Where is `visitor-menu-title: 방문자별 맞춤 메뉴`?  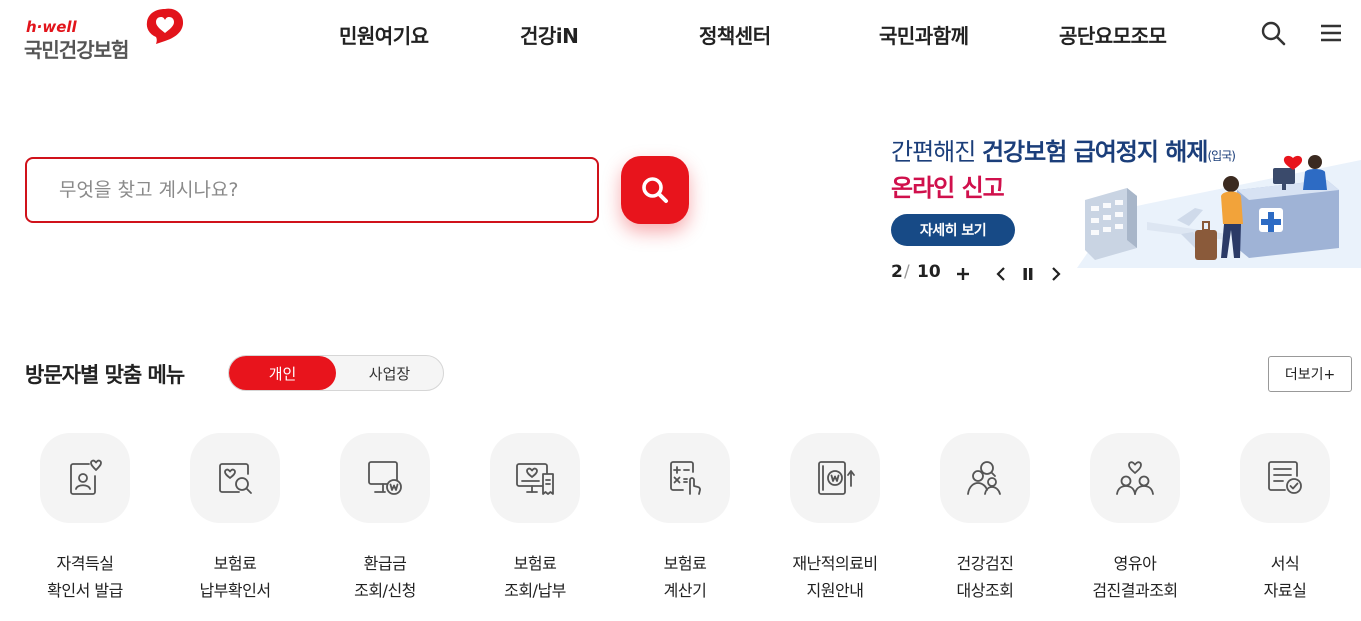
visitor-menu-title: 방문자별 맞춤 메뉴 is located at coordinates (105, 375).